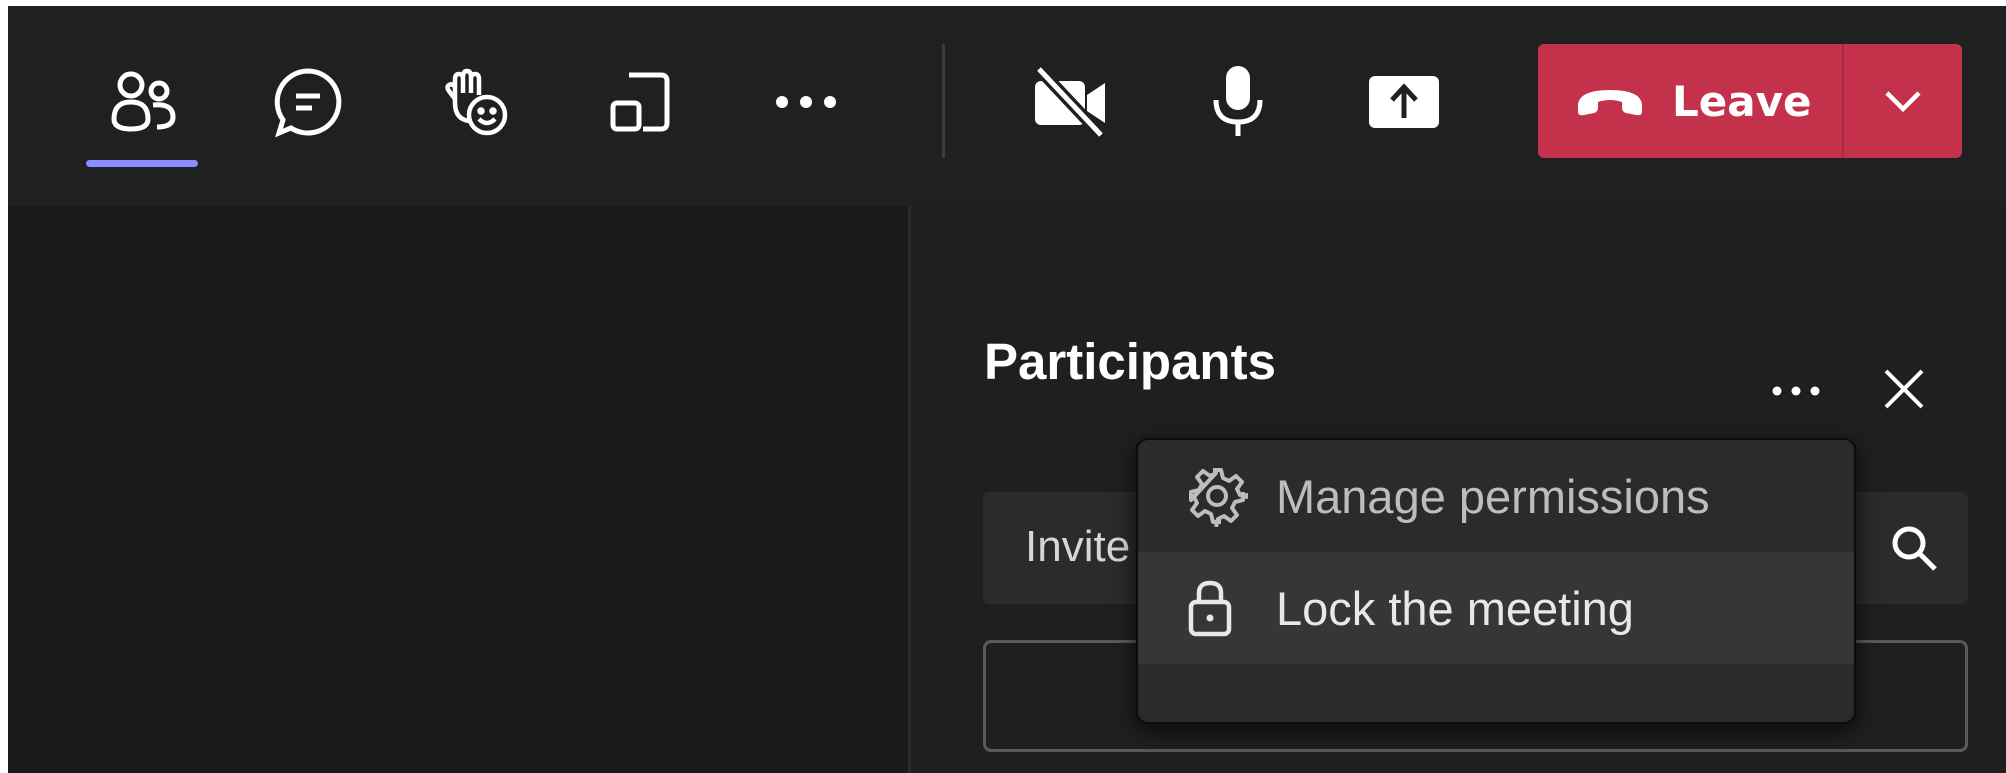 The height and width of the screenshot is (773, 2006). I want to click on toolbar-divider, so click(943, 101).